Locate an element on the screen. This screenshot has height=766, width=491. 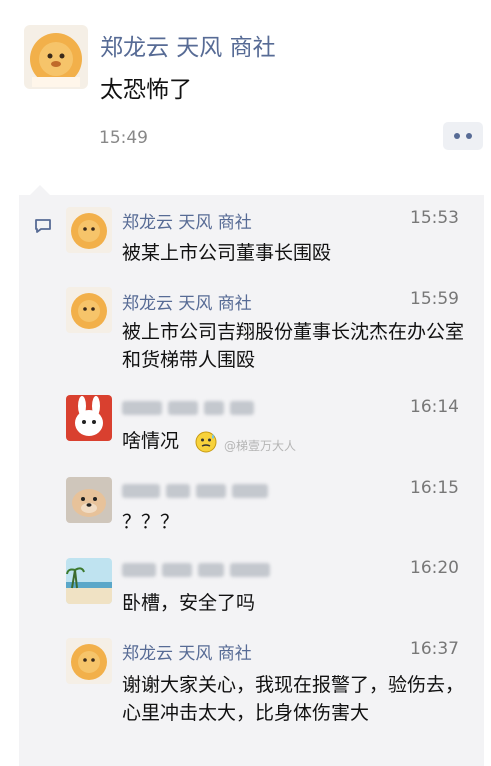
post-text: 太恐怖了 is located at coordinates (146, 90).